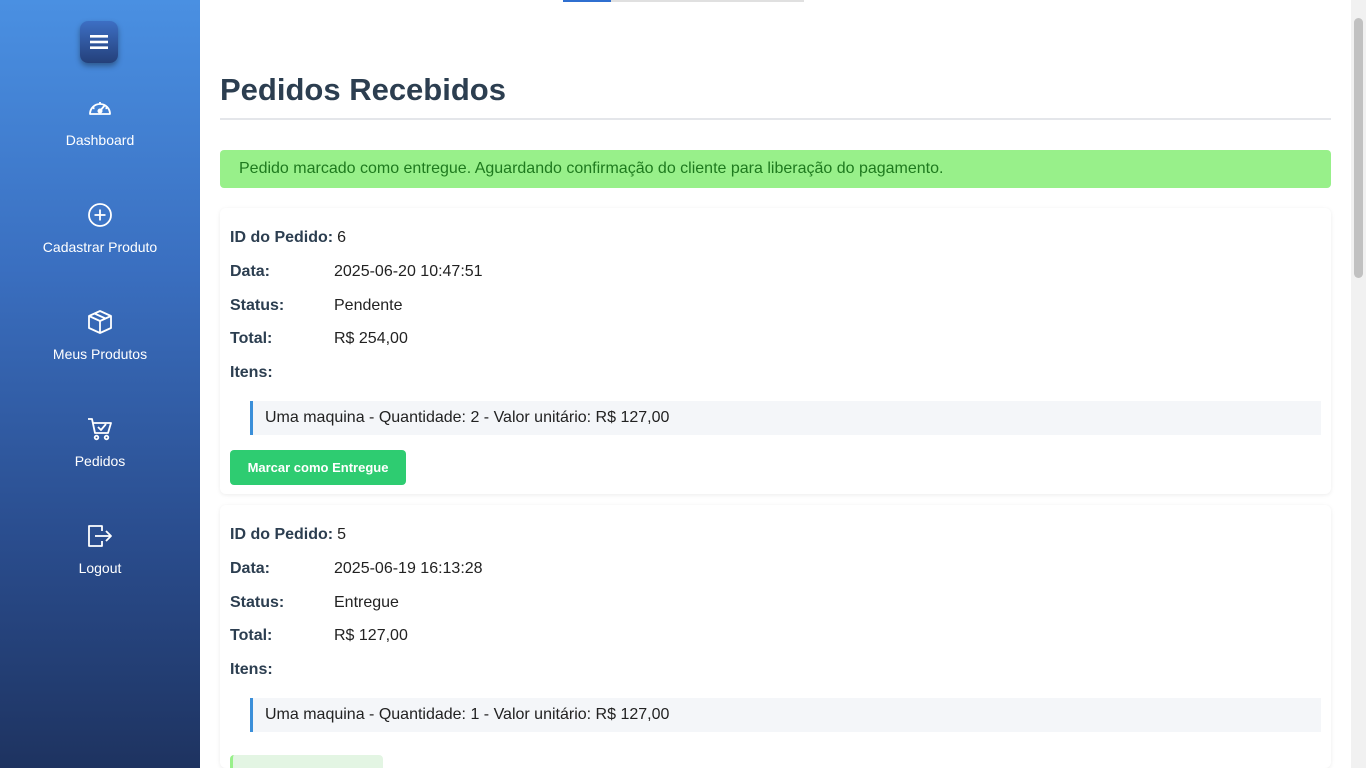 This screenshot has height=768, width=1366. I want to click on plus-circle-icon, so click(100, 215).